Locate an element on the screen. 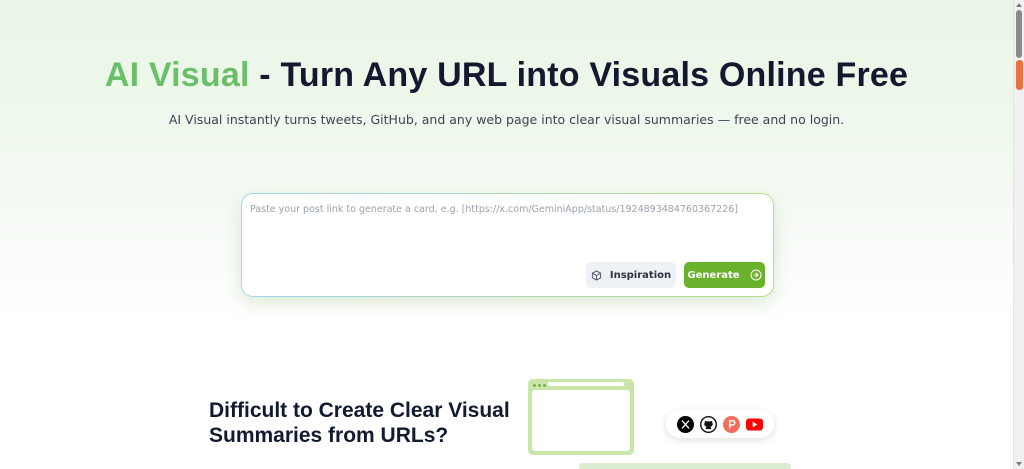 This screenshot has width=1024, height=469. inspiration-button: Inspiration is located at coordinates (631, 275).